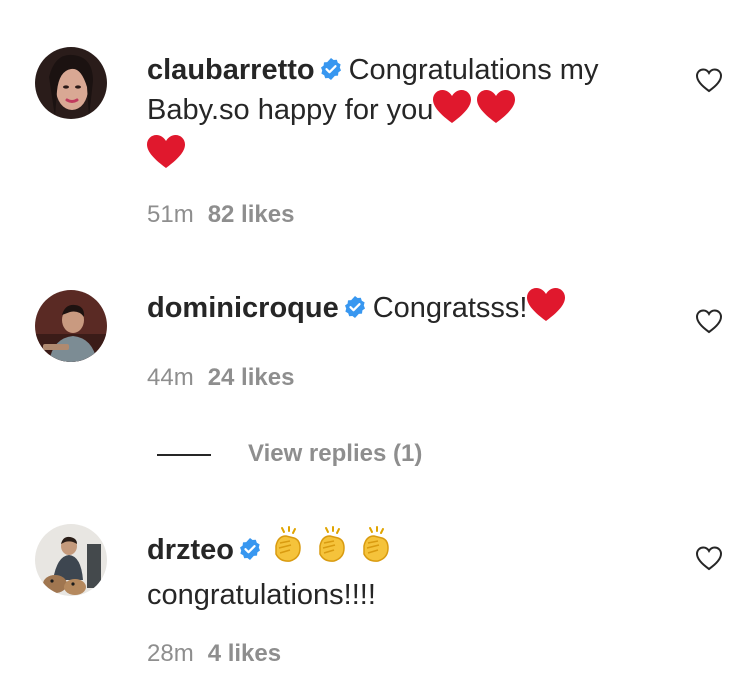 The image size is (750, 686). I want to click on comment-meta: 51m 82 likes, so click(220, 215).